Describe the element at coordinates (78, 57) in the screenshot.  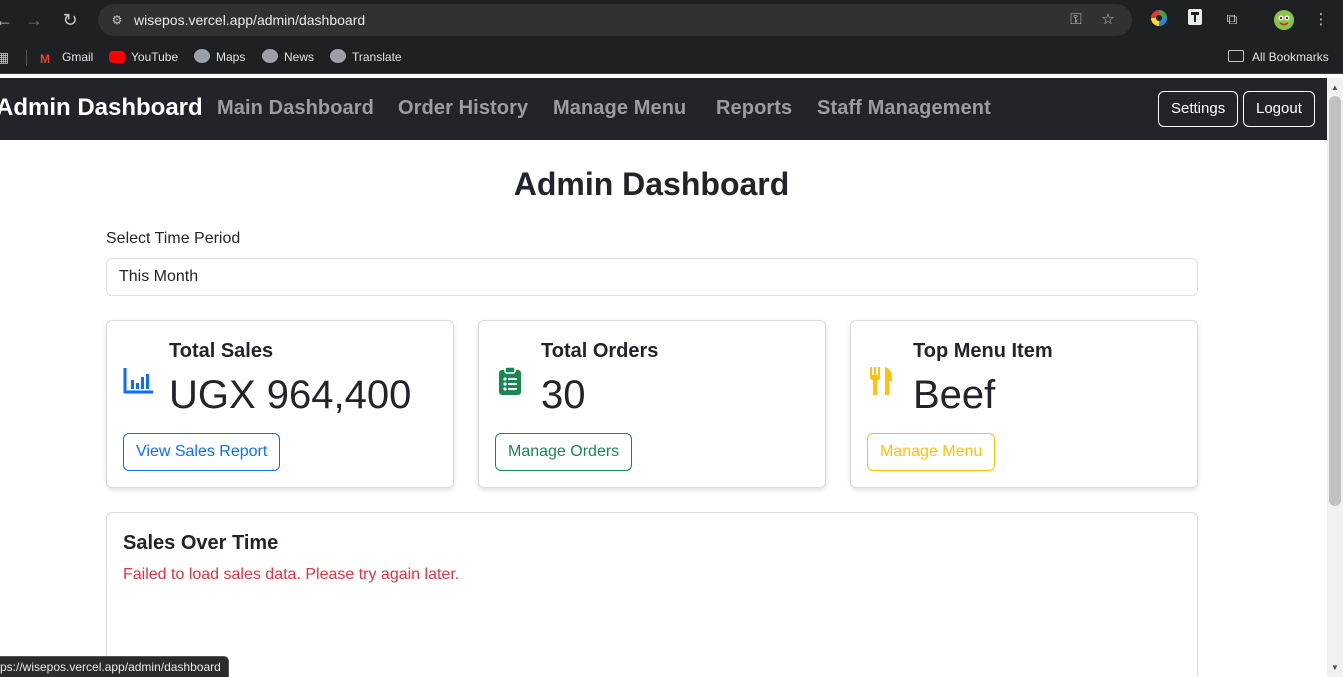
I see `bookmark-label: Gmail` at that location.